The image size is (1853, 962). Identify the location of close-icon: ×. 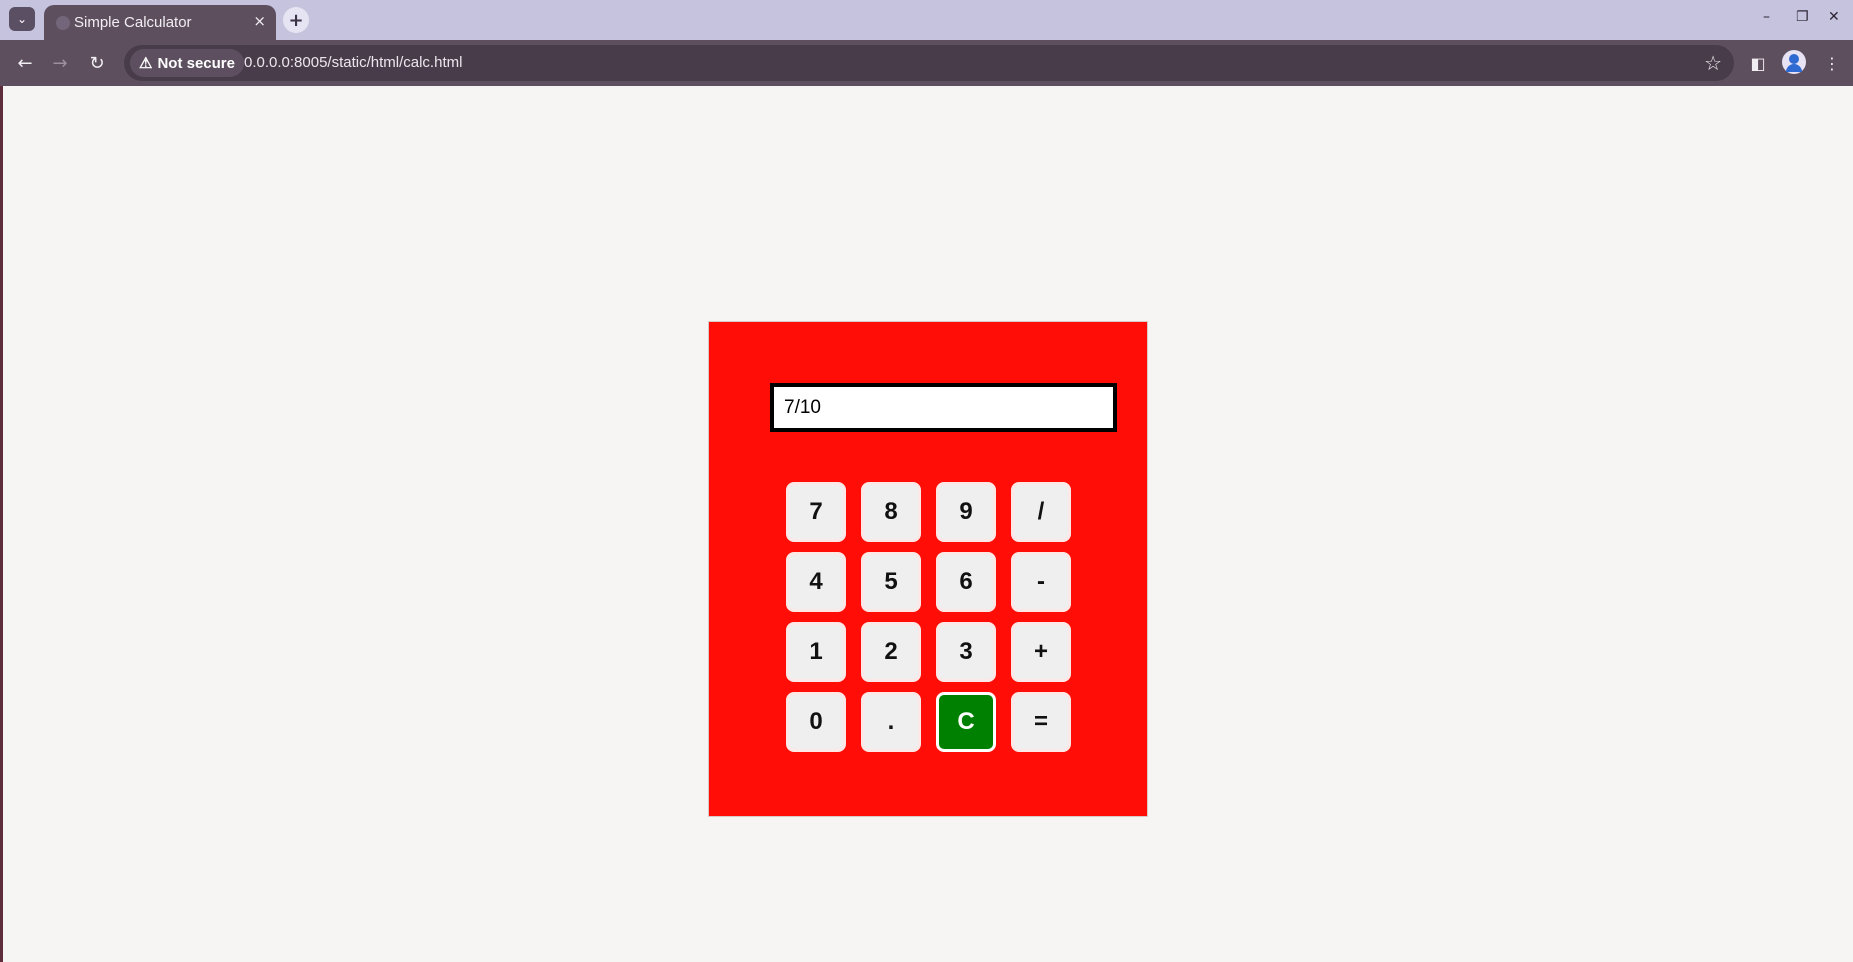
(259, 21).